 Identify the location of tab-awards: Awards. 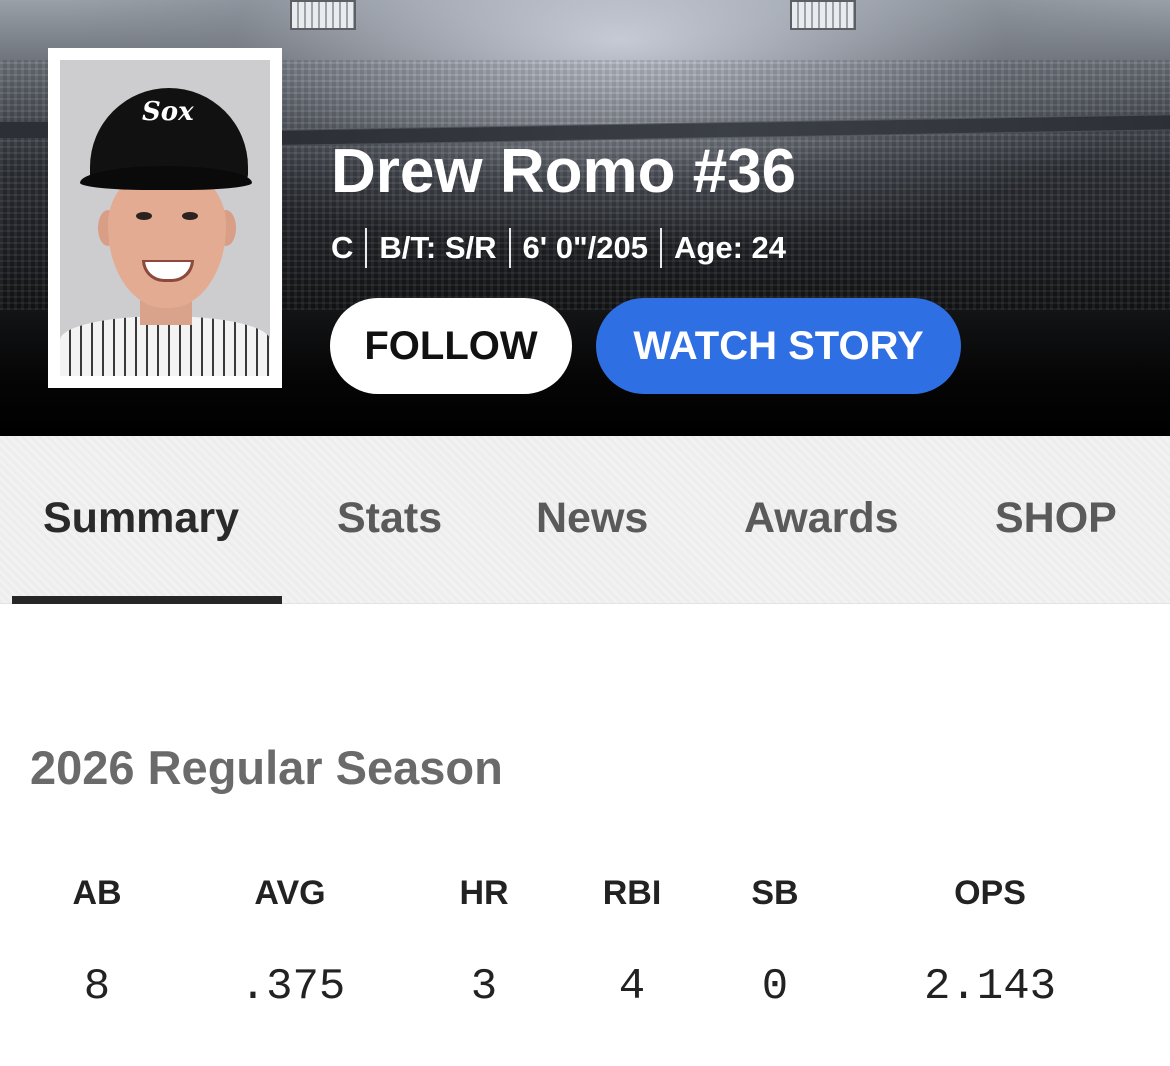
(821, 518).